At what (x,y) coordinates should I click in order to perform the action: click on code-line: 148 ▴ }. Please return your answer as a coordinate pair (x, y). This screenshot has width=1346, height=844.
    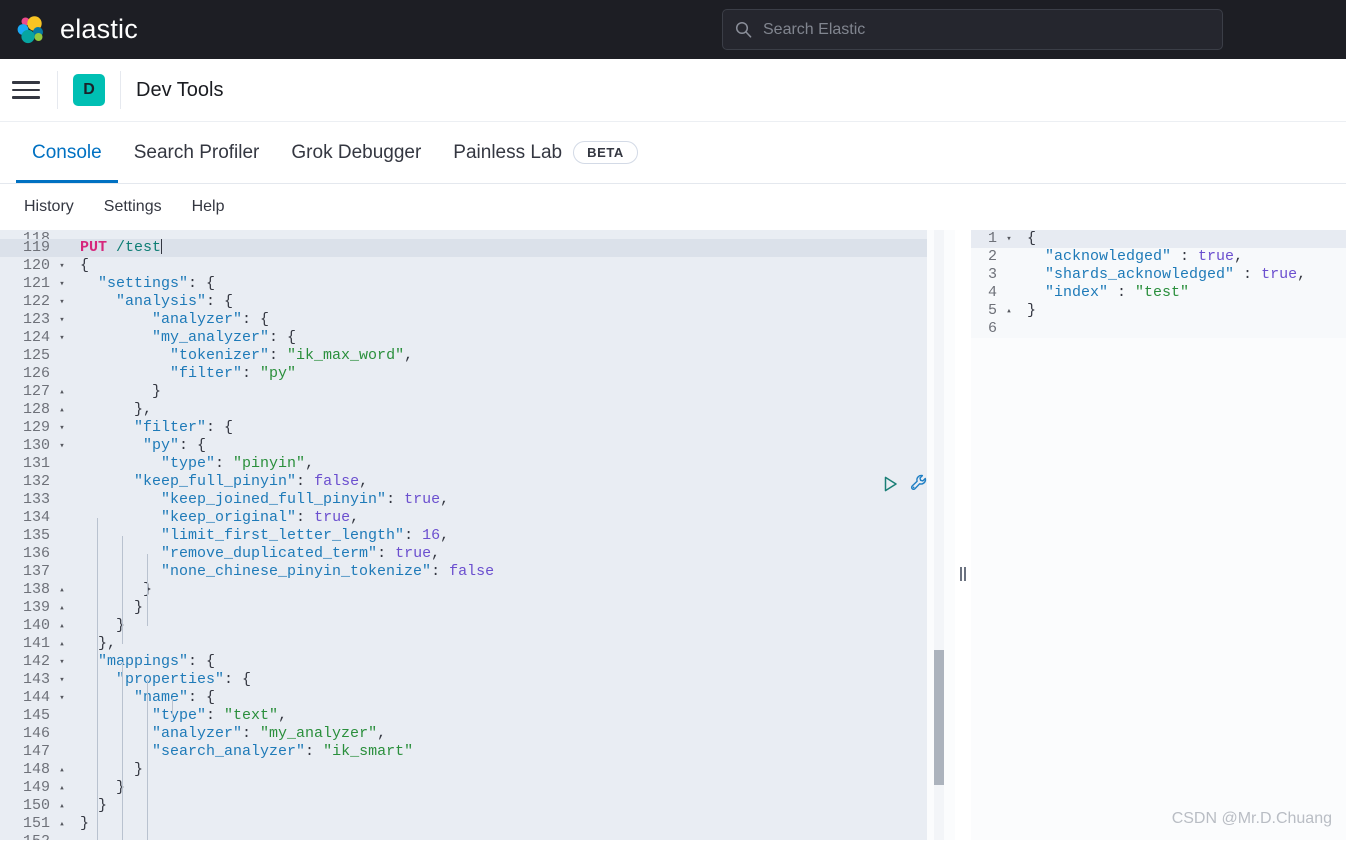
    Looking at the image, I should click on (463, 770).